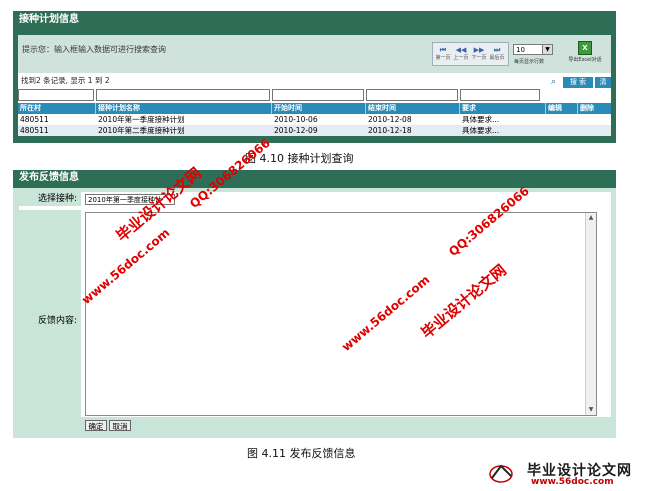 The width and height of the screenshot is (650, 491). I want to click on column-header: 编辑, so click(562, 108).